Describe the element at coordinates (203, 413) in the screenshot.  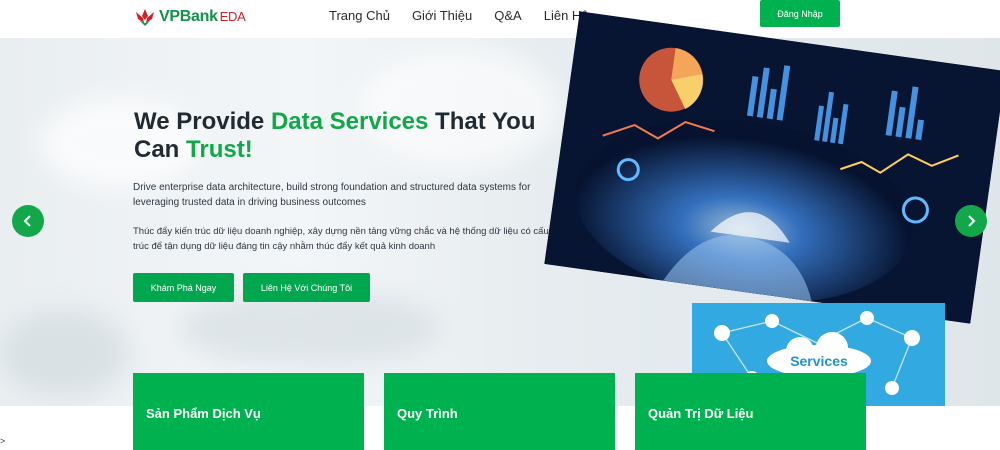
I see `card-title: Sản Phẩm Dịch Vụ` at that location.